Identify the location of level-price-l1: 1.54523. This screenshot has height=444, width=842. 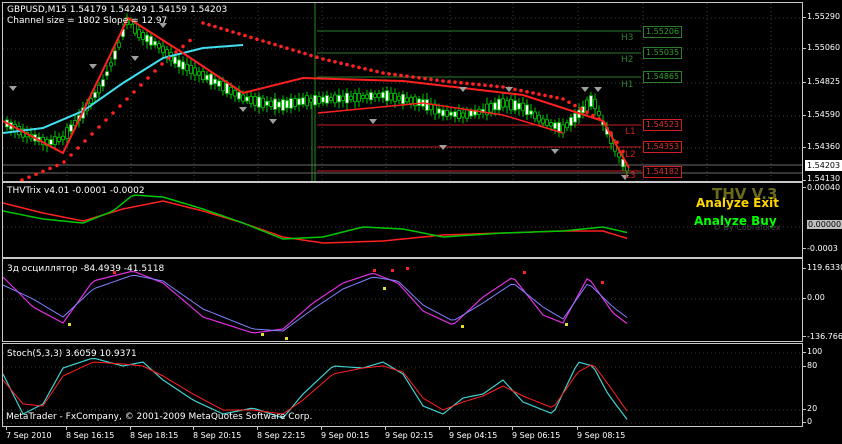
(663, 125).